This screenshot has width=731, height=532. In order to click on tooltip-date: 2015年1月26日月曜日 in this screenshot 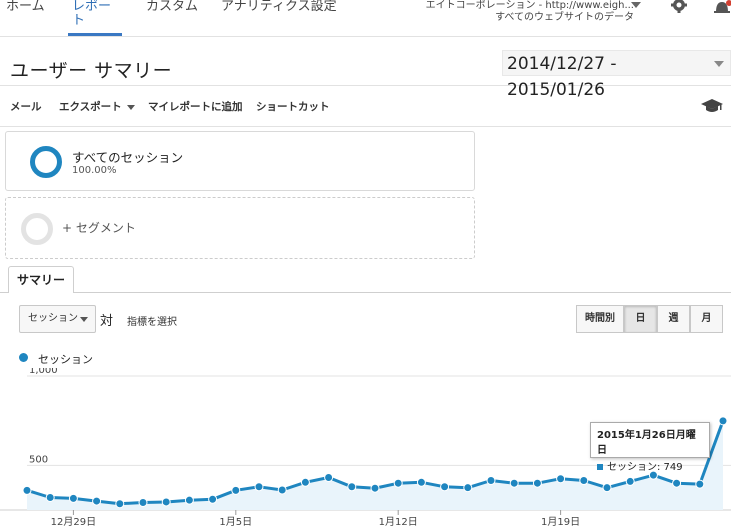, I will do `click(646, 443)`.